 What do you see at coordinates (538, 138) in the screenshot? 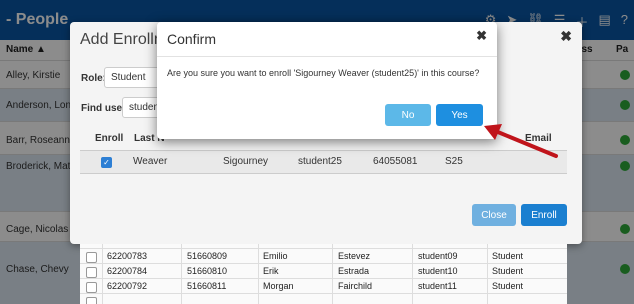
I see `email-column-header: Email` at bounding box center [538, 138].